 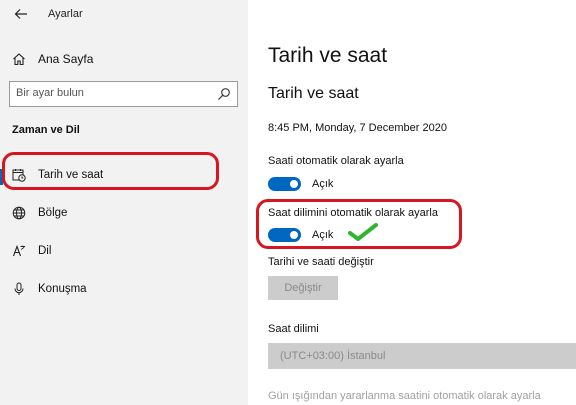 What do you see at coordinates (284, 184) in the screenshot?
I see `auto-time-toggle` at bounding box center [284, 184].